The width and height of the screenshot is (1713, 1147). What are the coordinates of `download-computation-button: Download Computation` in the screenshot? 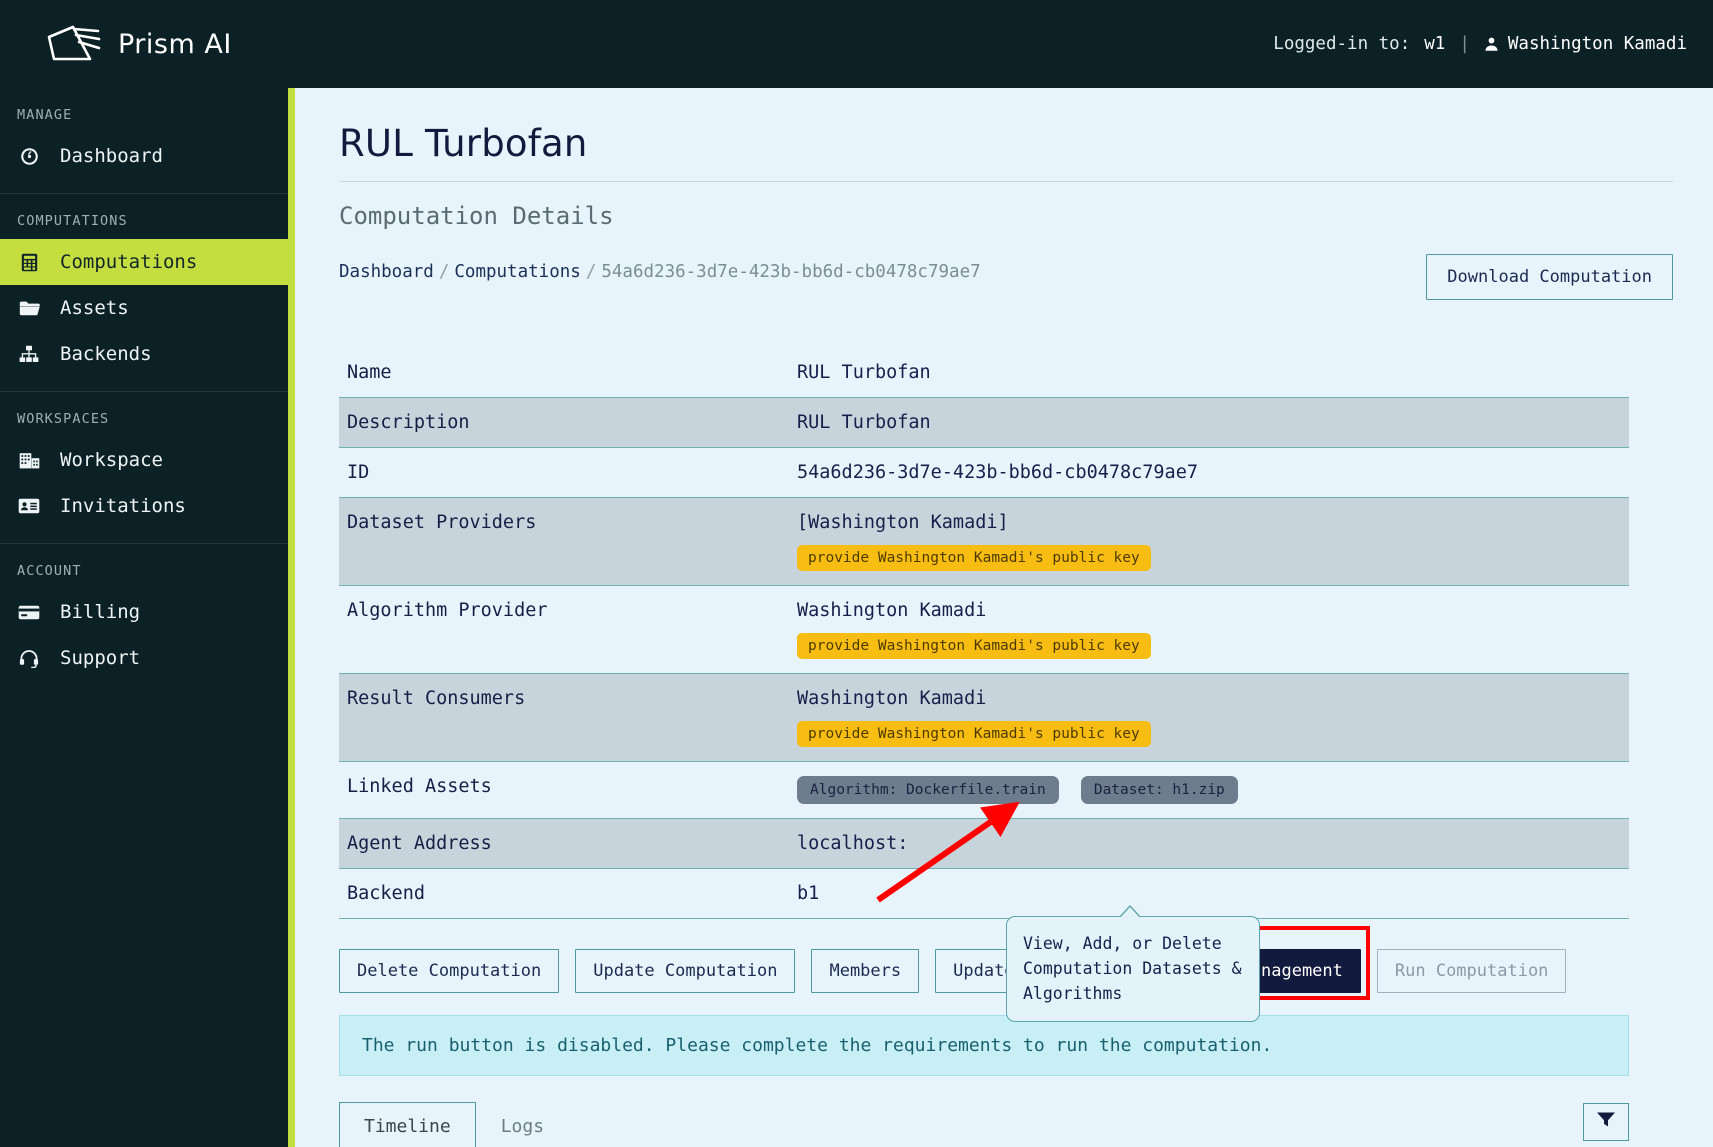 It's located at (1549, 277).